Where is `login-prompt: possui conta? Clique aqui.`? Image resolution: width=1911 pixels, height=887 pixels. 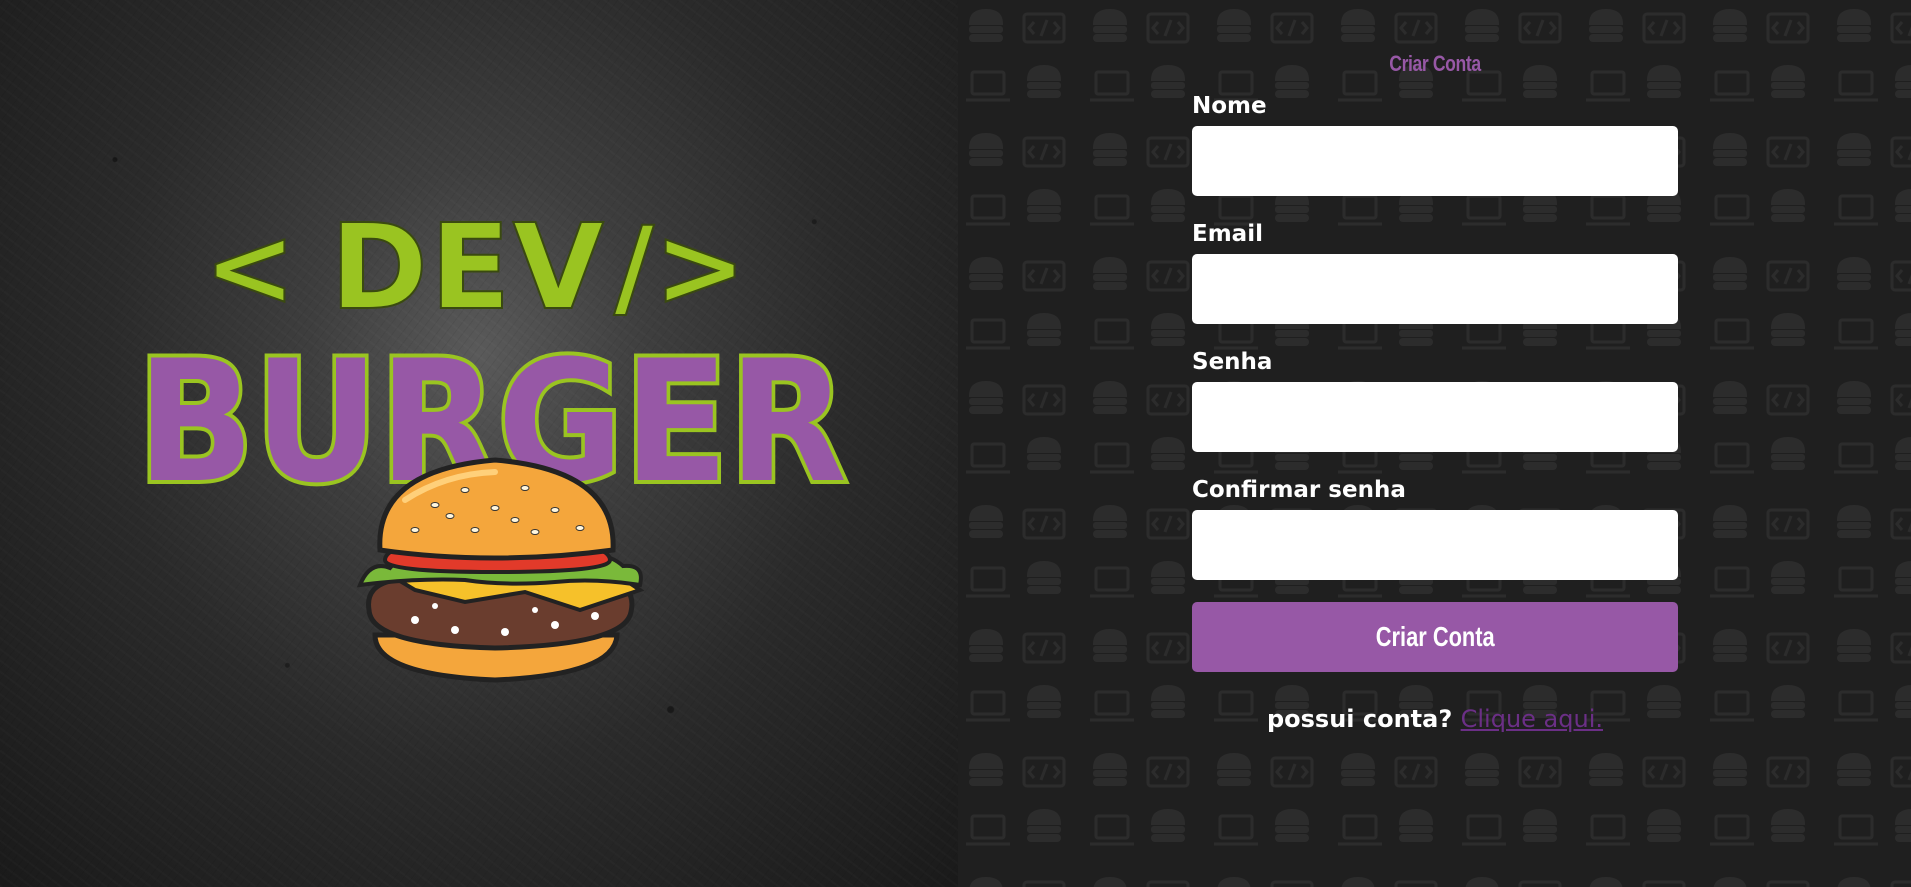 login-prompt: possui conta? Clique aqui. is located at coordinates (1435, 719).